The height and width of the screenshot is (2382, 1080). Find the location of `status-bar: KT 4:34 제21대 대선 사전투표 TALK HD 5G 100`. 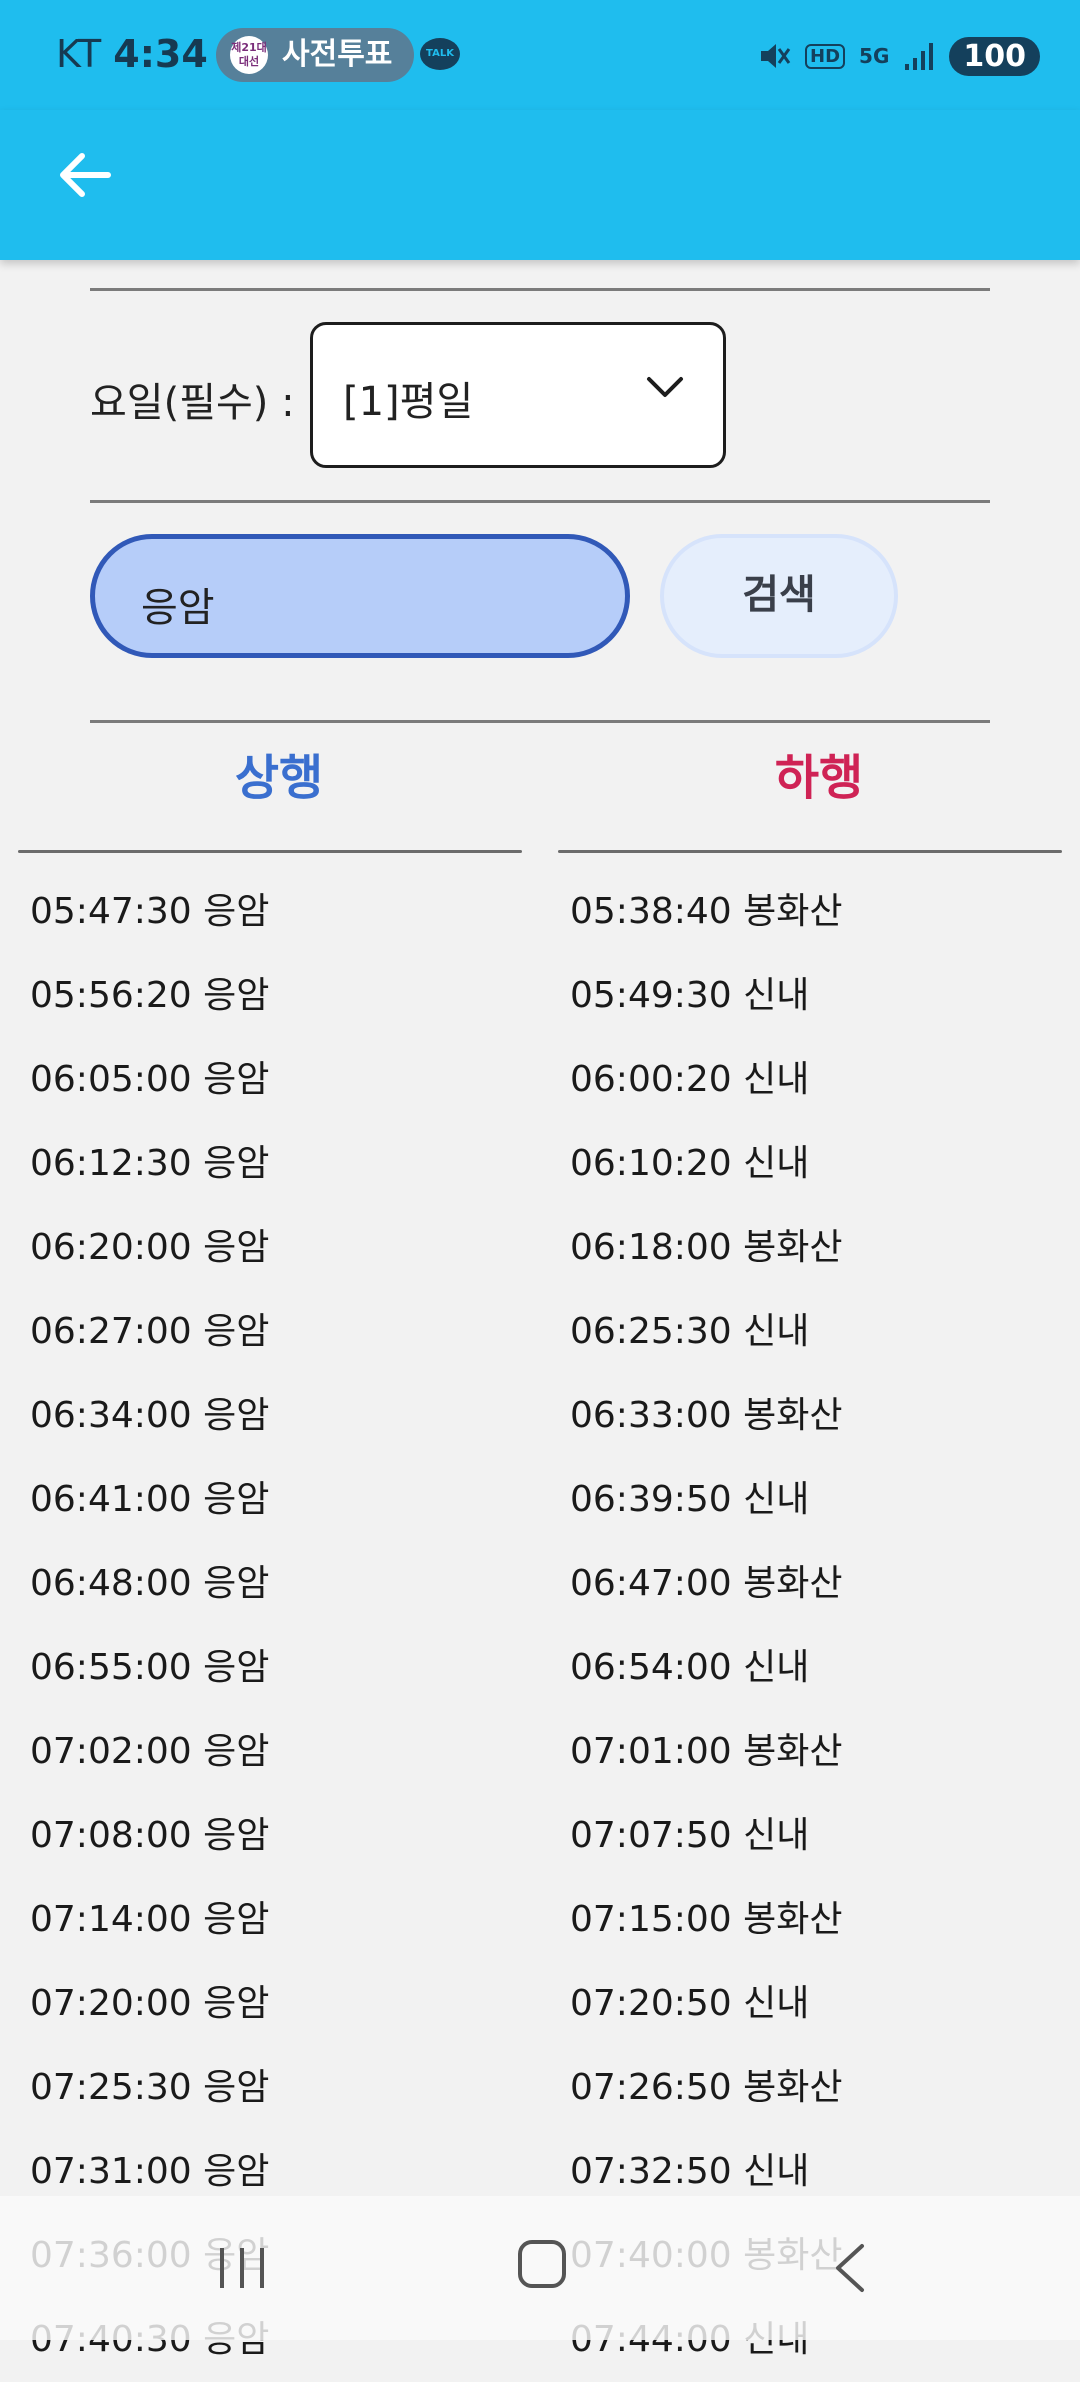

status-bar: KT 4:34 제21대 대선 사전투표 TALK HD 5G 100 is located at coordinates (540, 55).